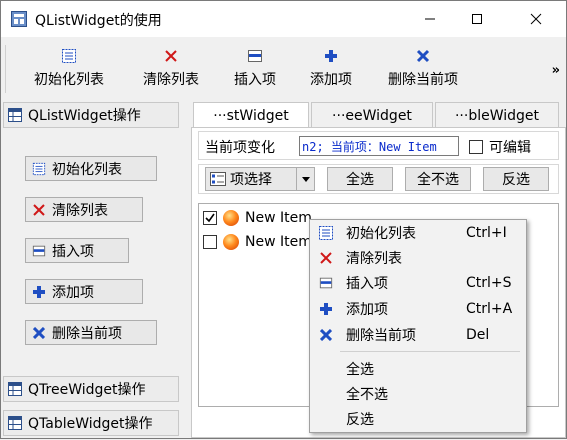 This screenshot has width=567, height=440. I want to click on tab-listwidget: ···stWidget, so click(251, 115).